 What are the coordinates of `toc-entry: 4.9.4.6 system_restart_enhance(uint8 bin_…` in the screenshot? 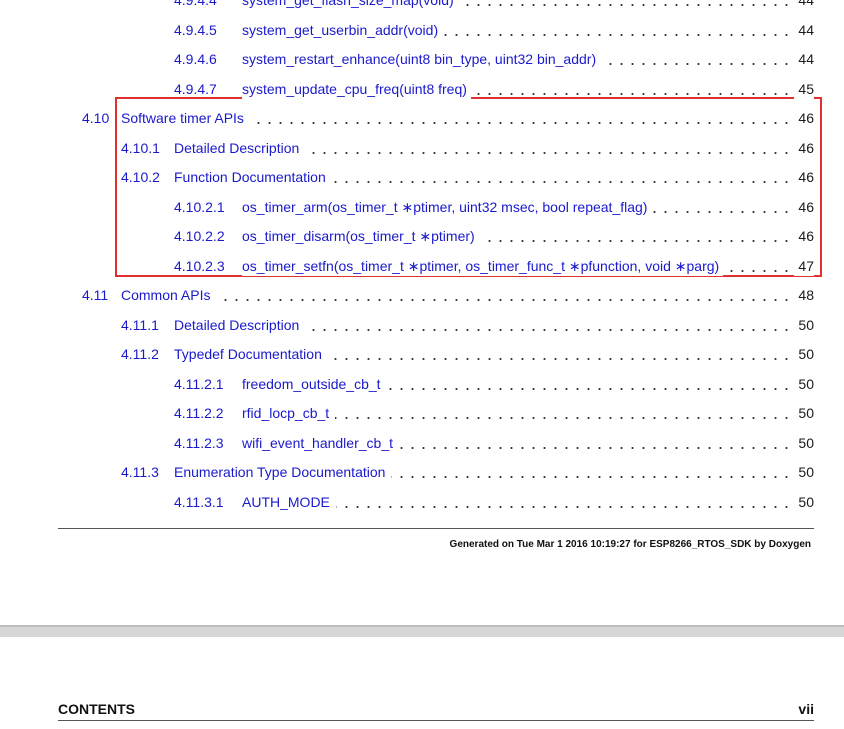 It's located at (494, 59).